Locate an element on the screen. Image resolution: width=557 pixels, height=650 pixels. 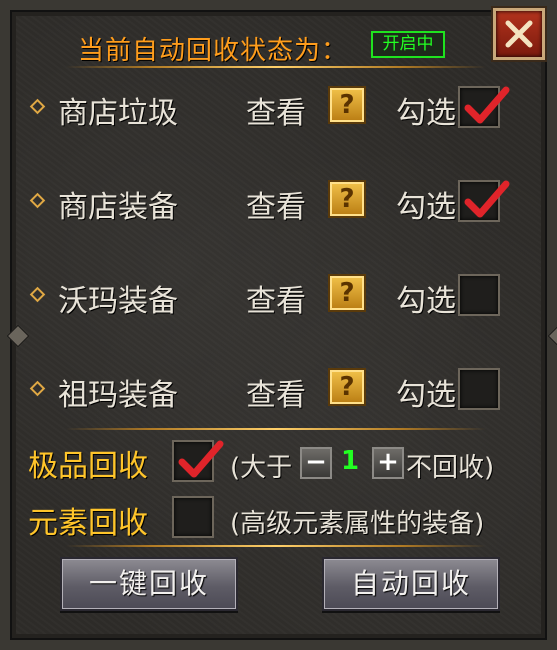
auto-recycle-button: 自动回收 is located at coordinates (411, 584).